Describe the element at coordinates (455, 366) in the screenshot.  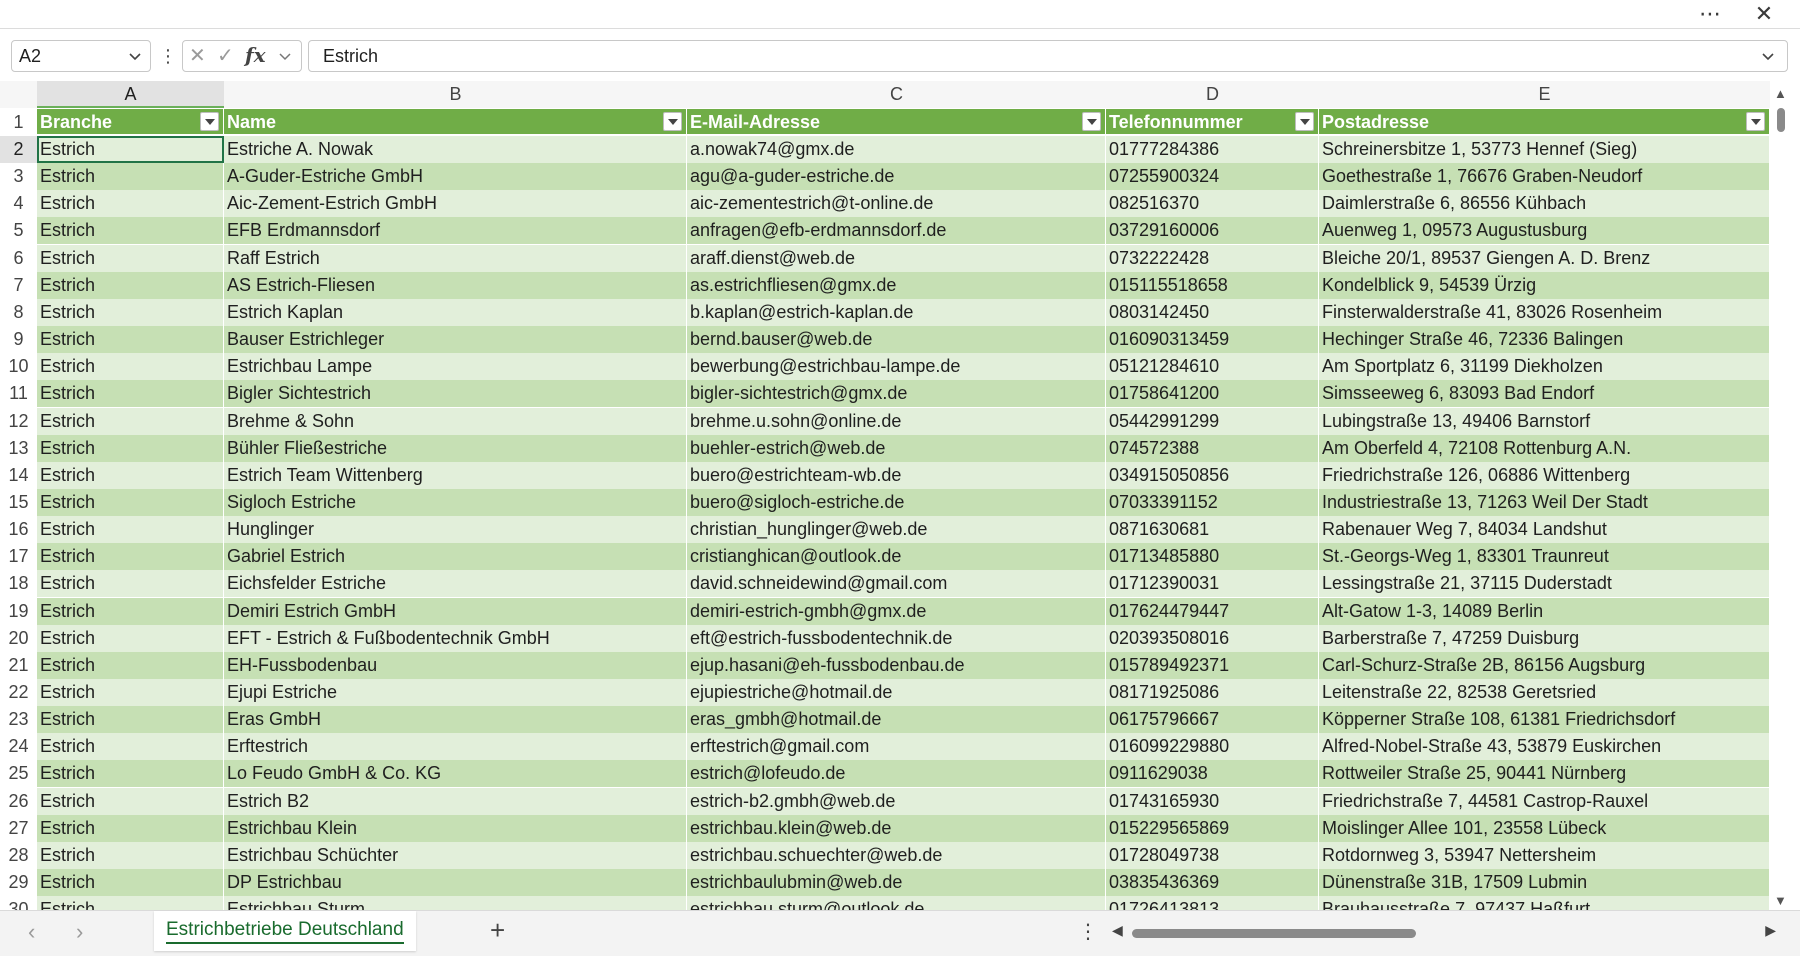
I see `cell-name: Estrichbau Lampe` at that location.